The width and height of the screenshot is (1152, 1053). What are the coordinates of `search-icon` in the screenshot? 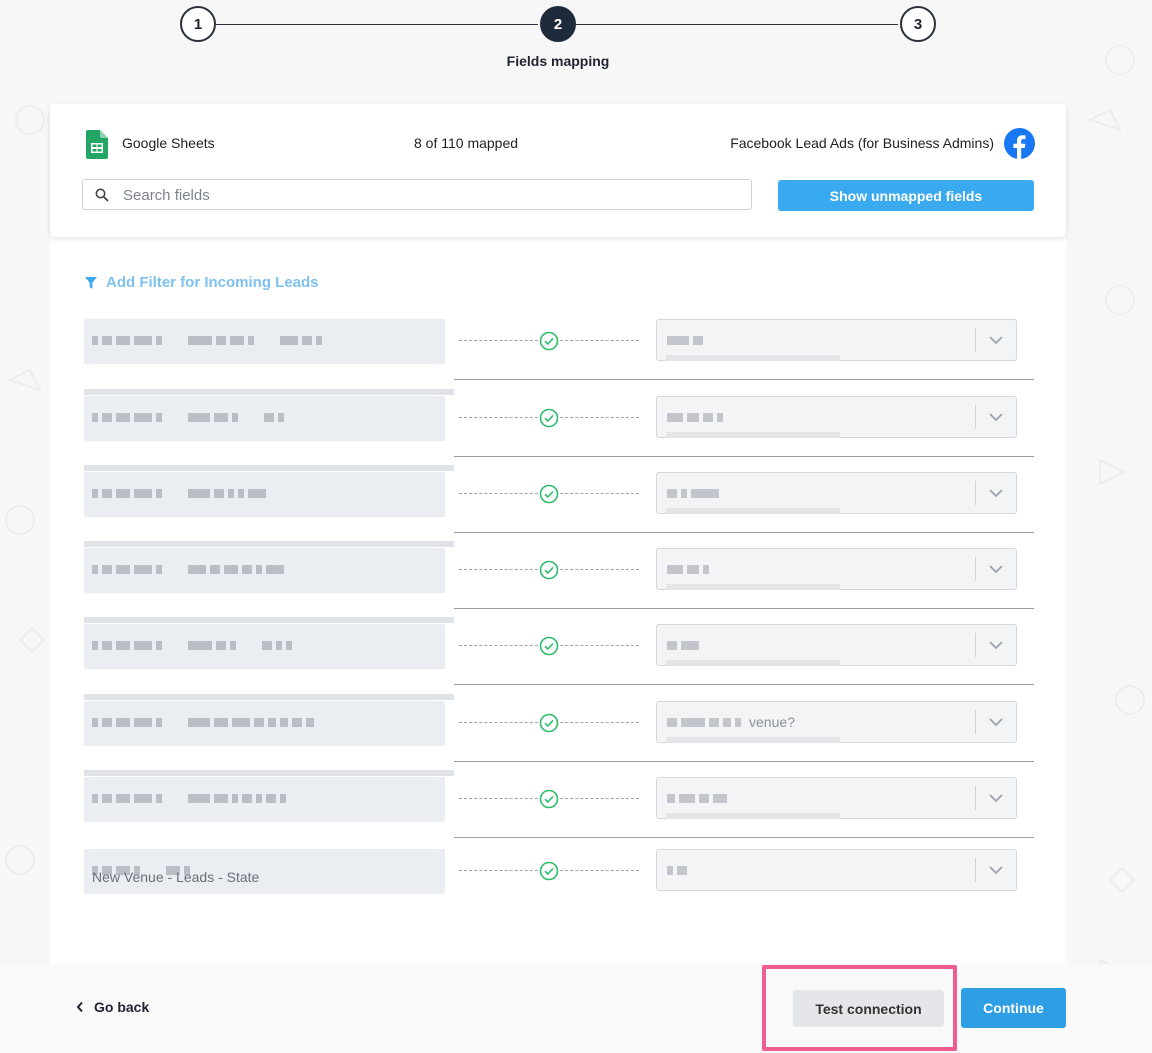 It's located at (102, 195).